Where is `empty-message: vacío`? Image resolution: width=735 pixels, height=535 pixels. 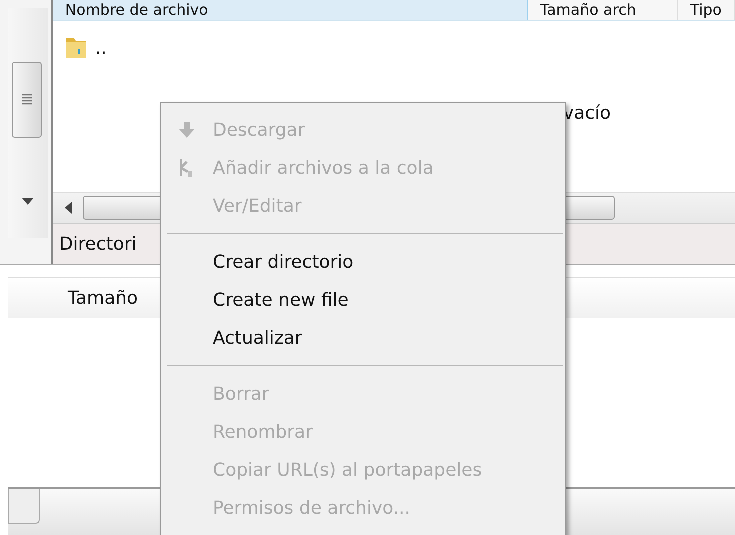
empty-message: vacío is located at coordinates (587, 113).